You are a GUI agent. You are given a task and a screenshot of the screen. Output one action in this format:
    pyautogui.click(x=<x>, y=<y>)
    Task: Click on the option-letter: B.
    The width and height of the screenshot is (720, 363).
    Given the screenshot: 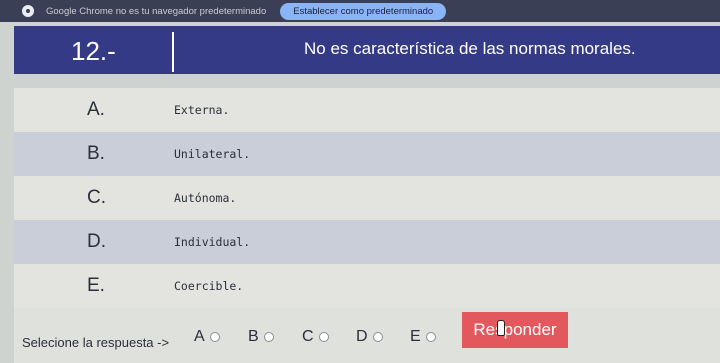 What is the action you would take?
    pyautogui.click(x=96, y=153)
    